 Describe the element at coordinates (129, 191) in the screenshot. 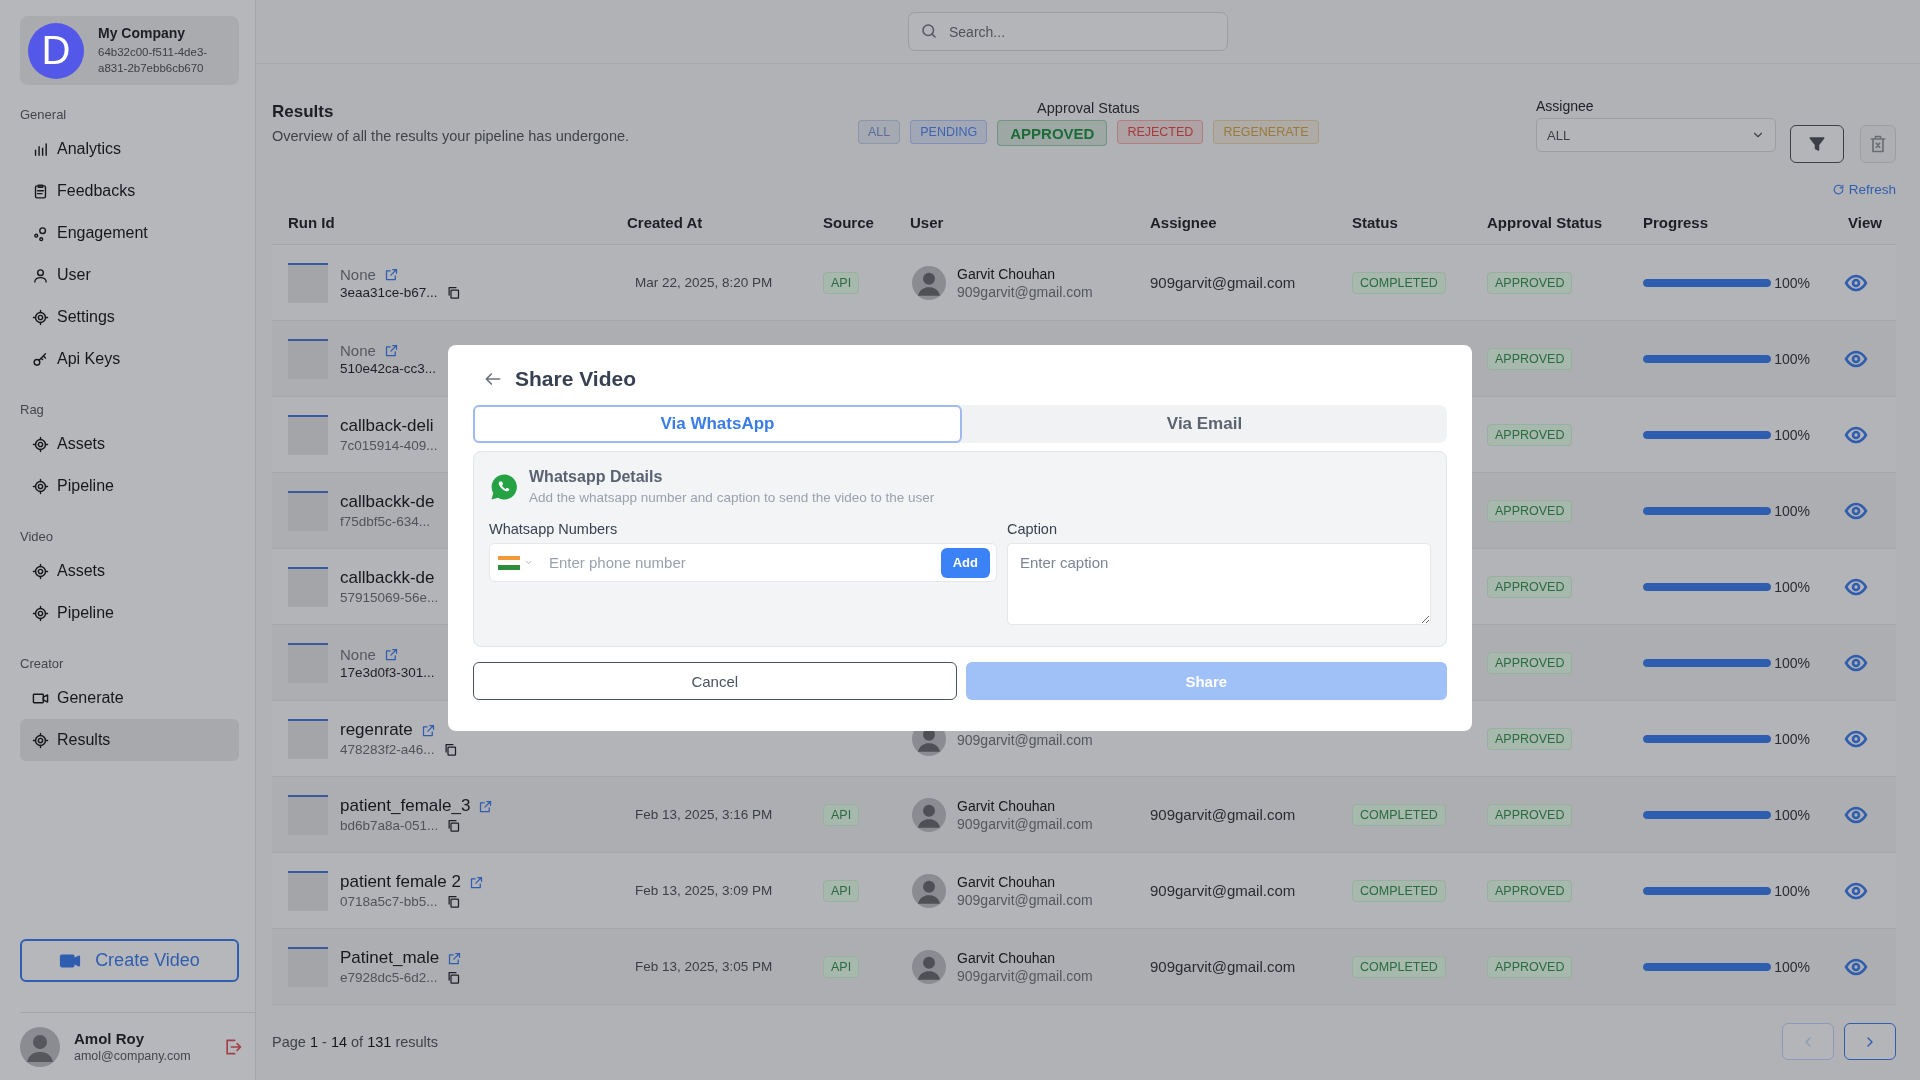

I see `sidebar-item: Feedbacks` at that location.